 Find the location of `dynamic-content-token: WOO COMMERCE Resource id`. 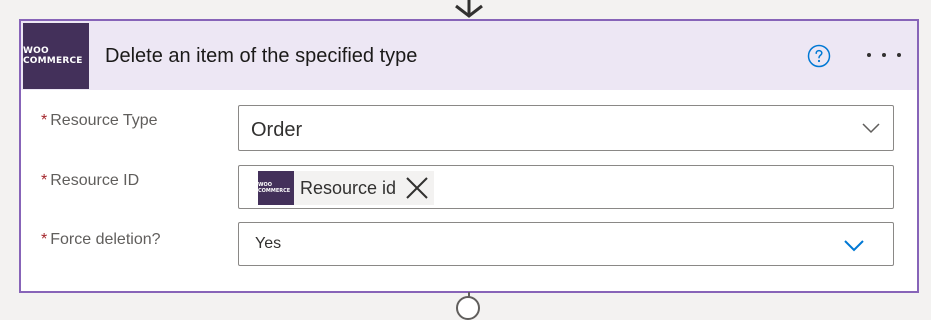

dynamic-content-token: WOO COMMERCE Resource id is located at coordinates (346, 188).